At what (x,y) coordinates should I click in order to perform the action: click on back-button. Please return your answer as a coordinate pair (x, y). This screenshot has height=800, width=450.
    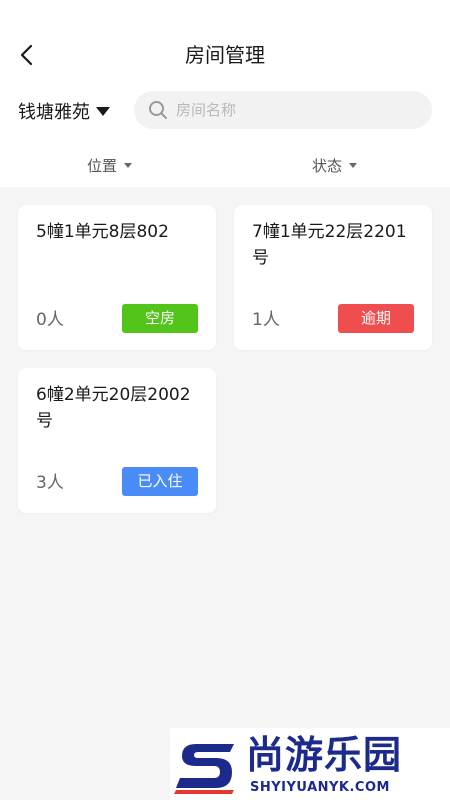
    Looking at the image, I should click on (27, 55).